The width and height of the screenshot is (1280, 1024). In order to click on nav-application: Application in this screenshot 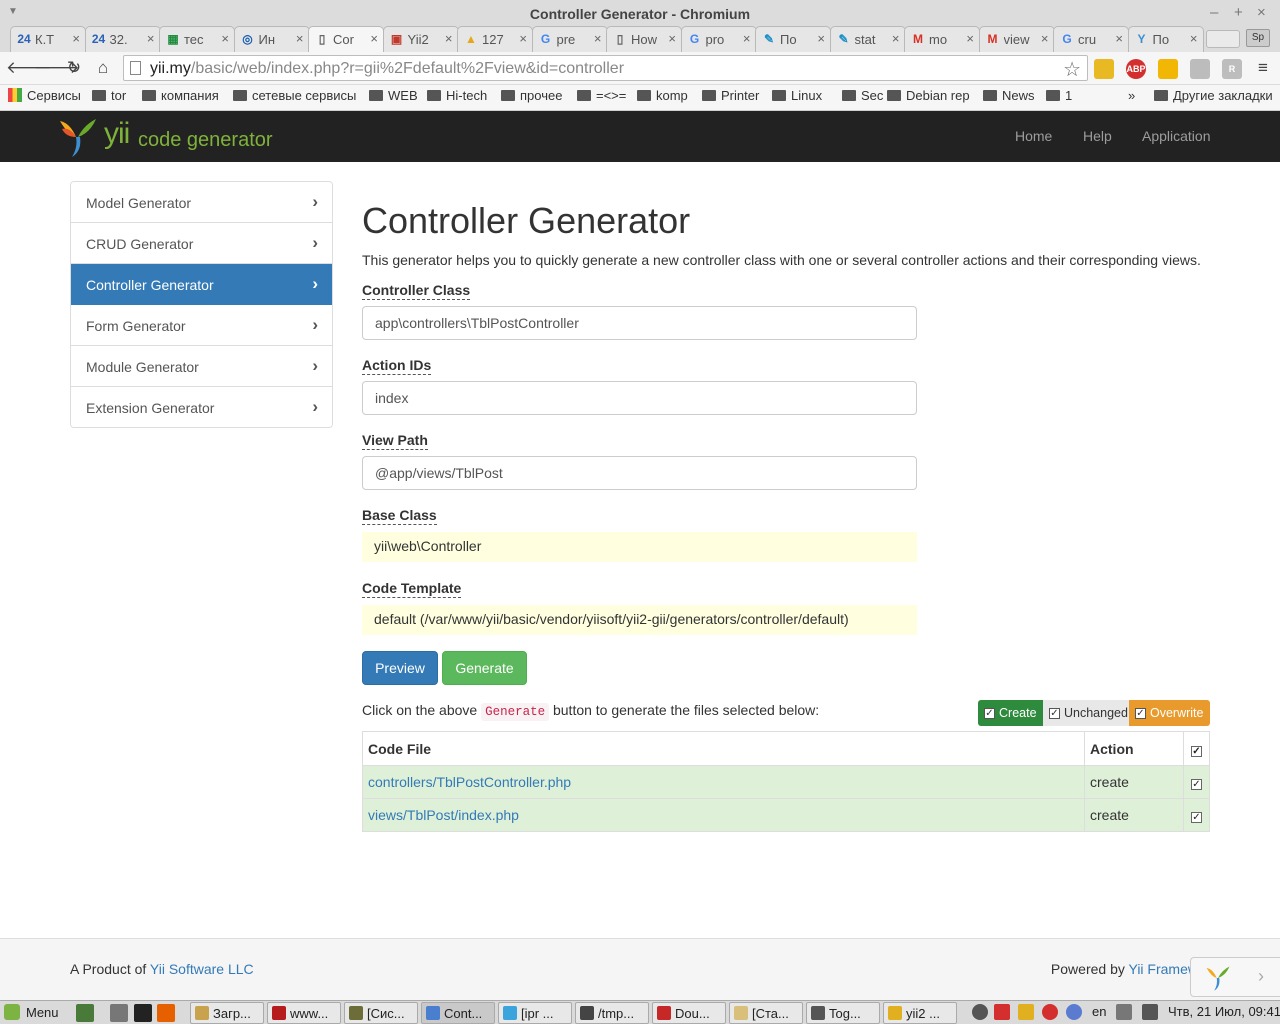, I will do `click(1176, 136)`.